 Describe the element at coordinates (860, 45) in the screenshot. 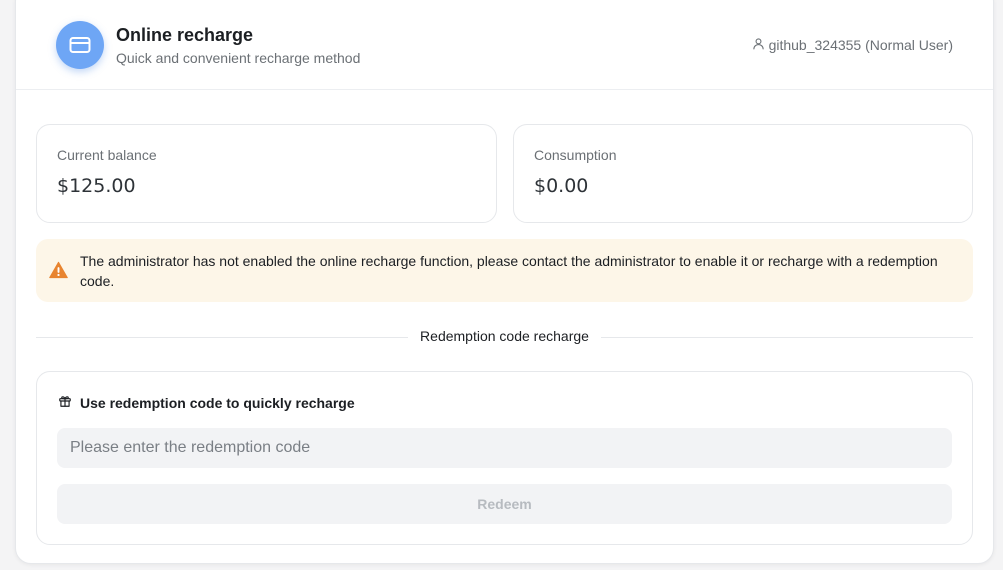

I see `user-label: github_324355 (Normal User)` at that location.